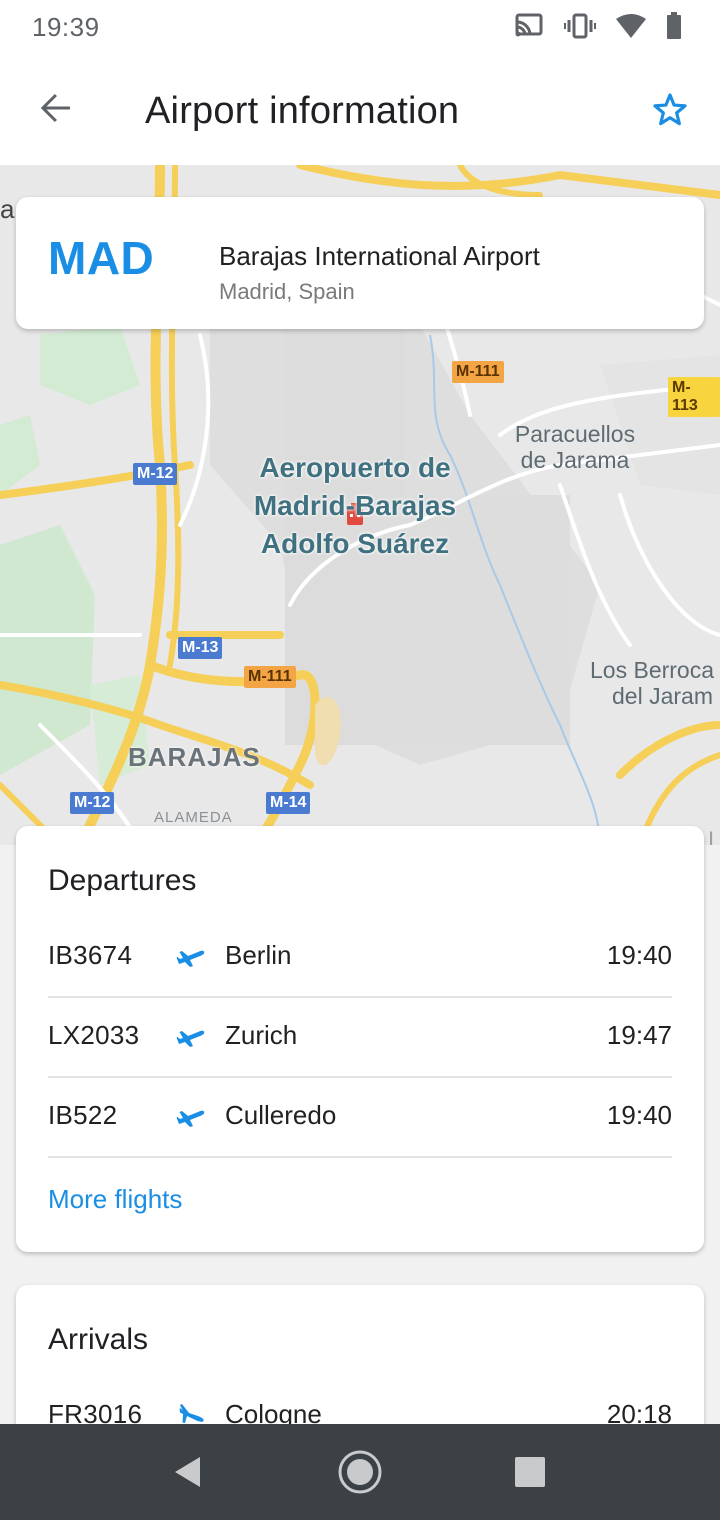 Image resolution: width=720 pixels, height=1520 pixels. What do you see at coordinates (287, 291) in the screenshot?
I see `airport-location: Madrid, Spain` at bounding box center [287, 291].